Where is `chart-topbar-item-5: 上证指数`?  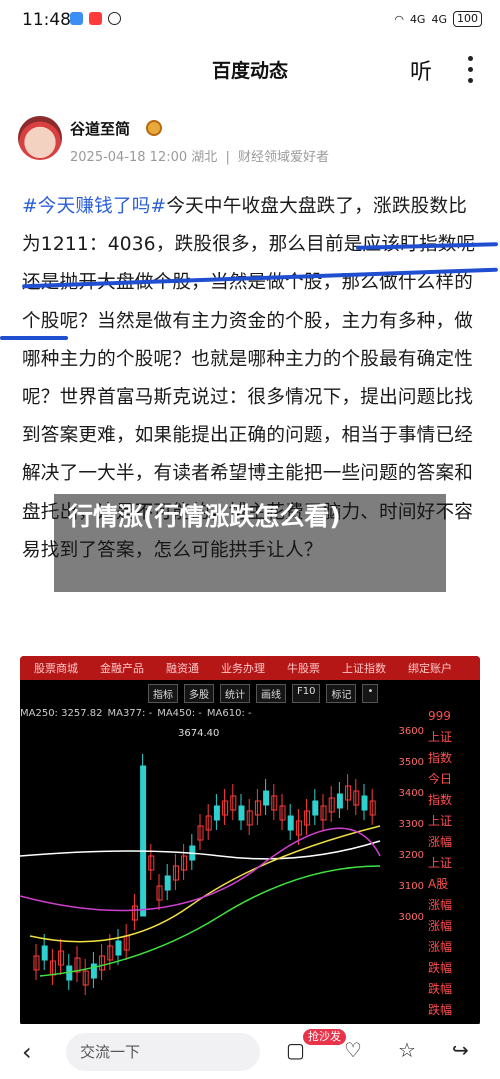
chart-topbar-item-5: 上证指数 is located at coordinates (364, 668).